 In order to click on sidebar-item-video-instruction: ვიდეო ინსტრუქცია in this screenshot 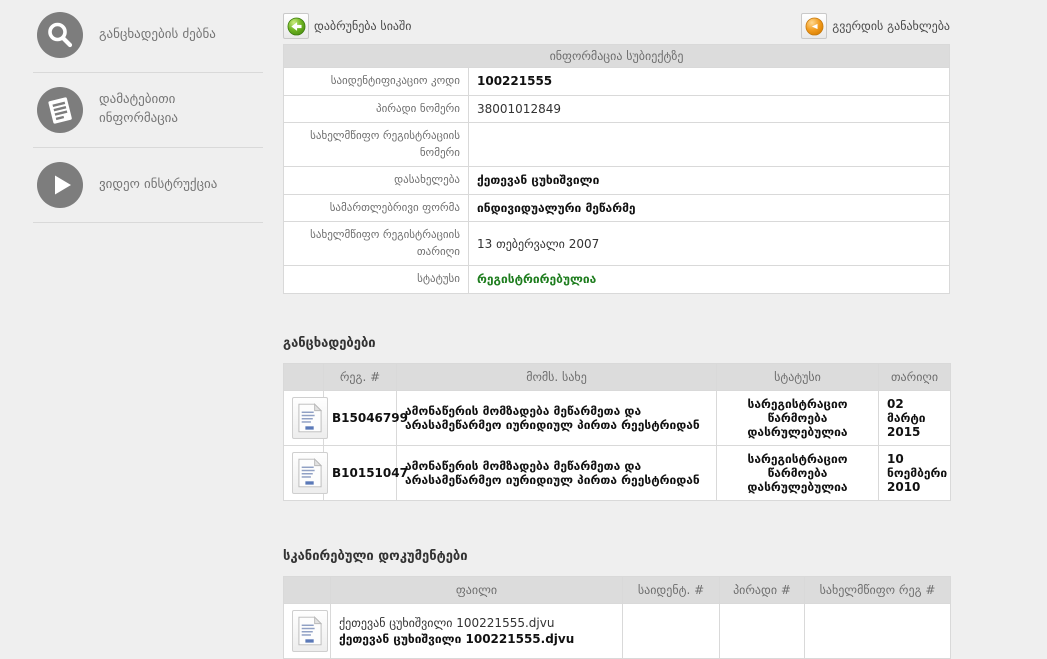, I will do `click(141, 185)`.